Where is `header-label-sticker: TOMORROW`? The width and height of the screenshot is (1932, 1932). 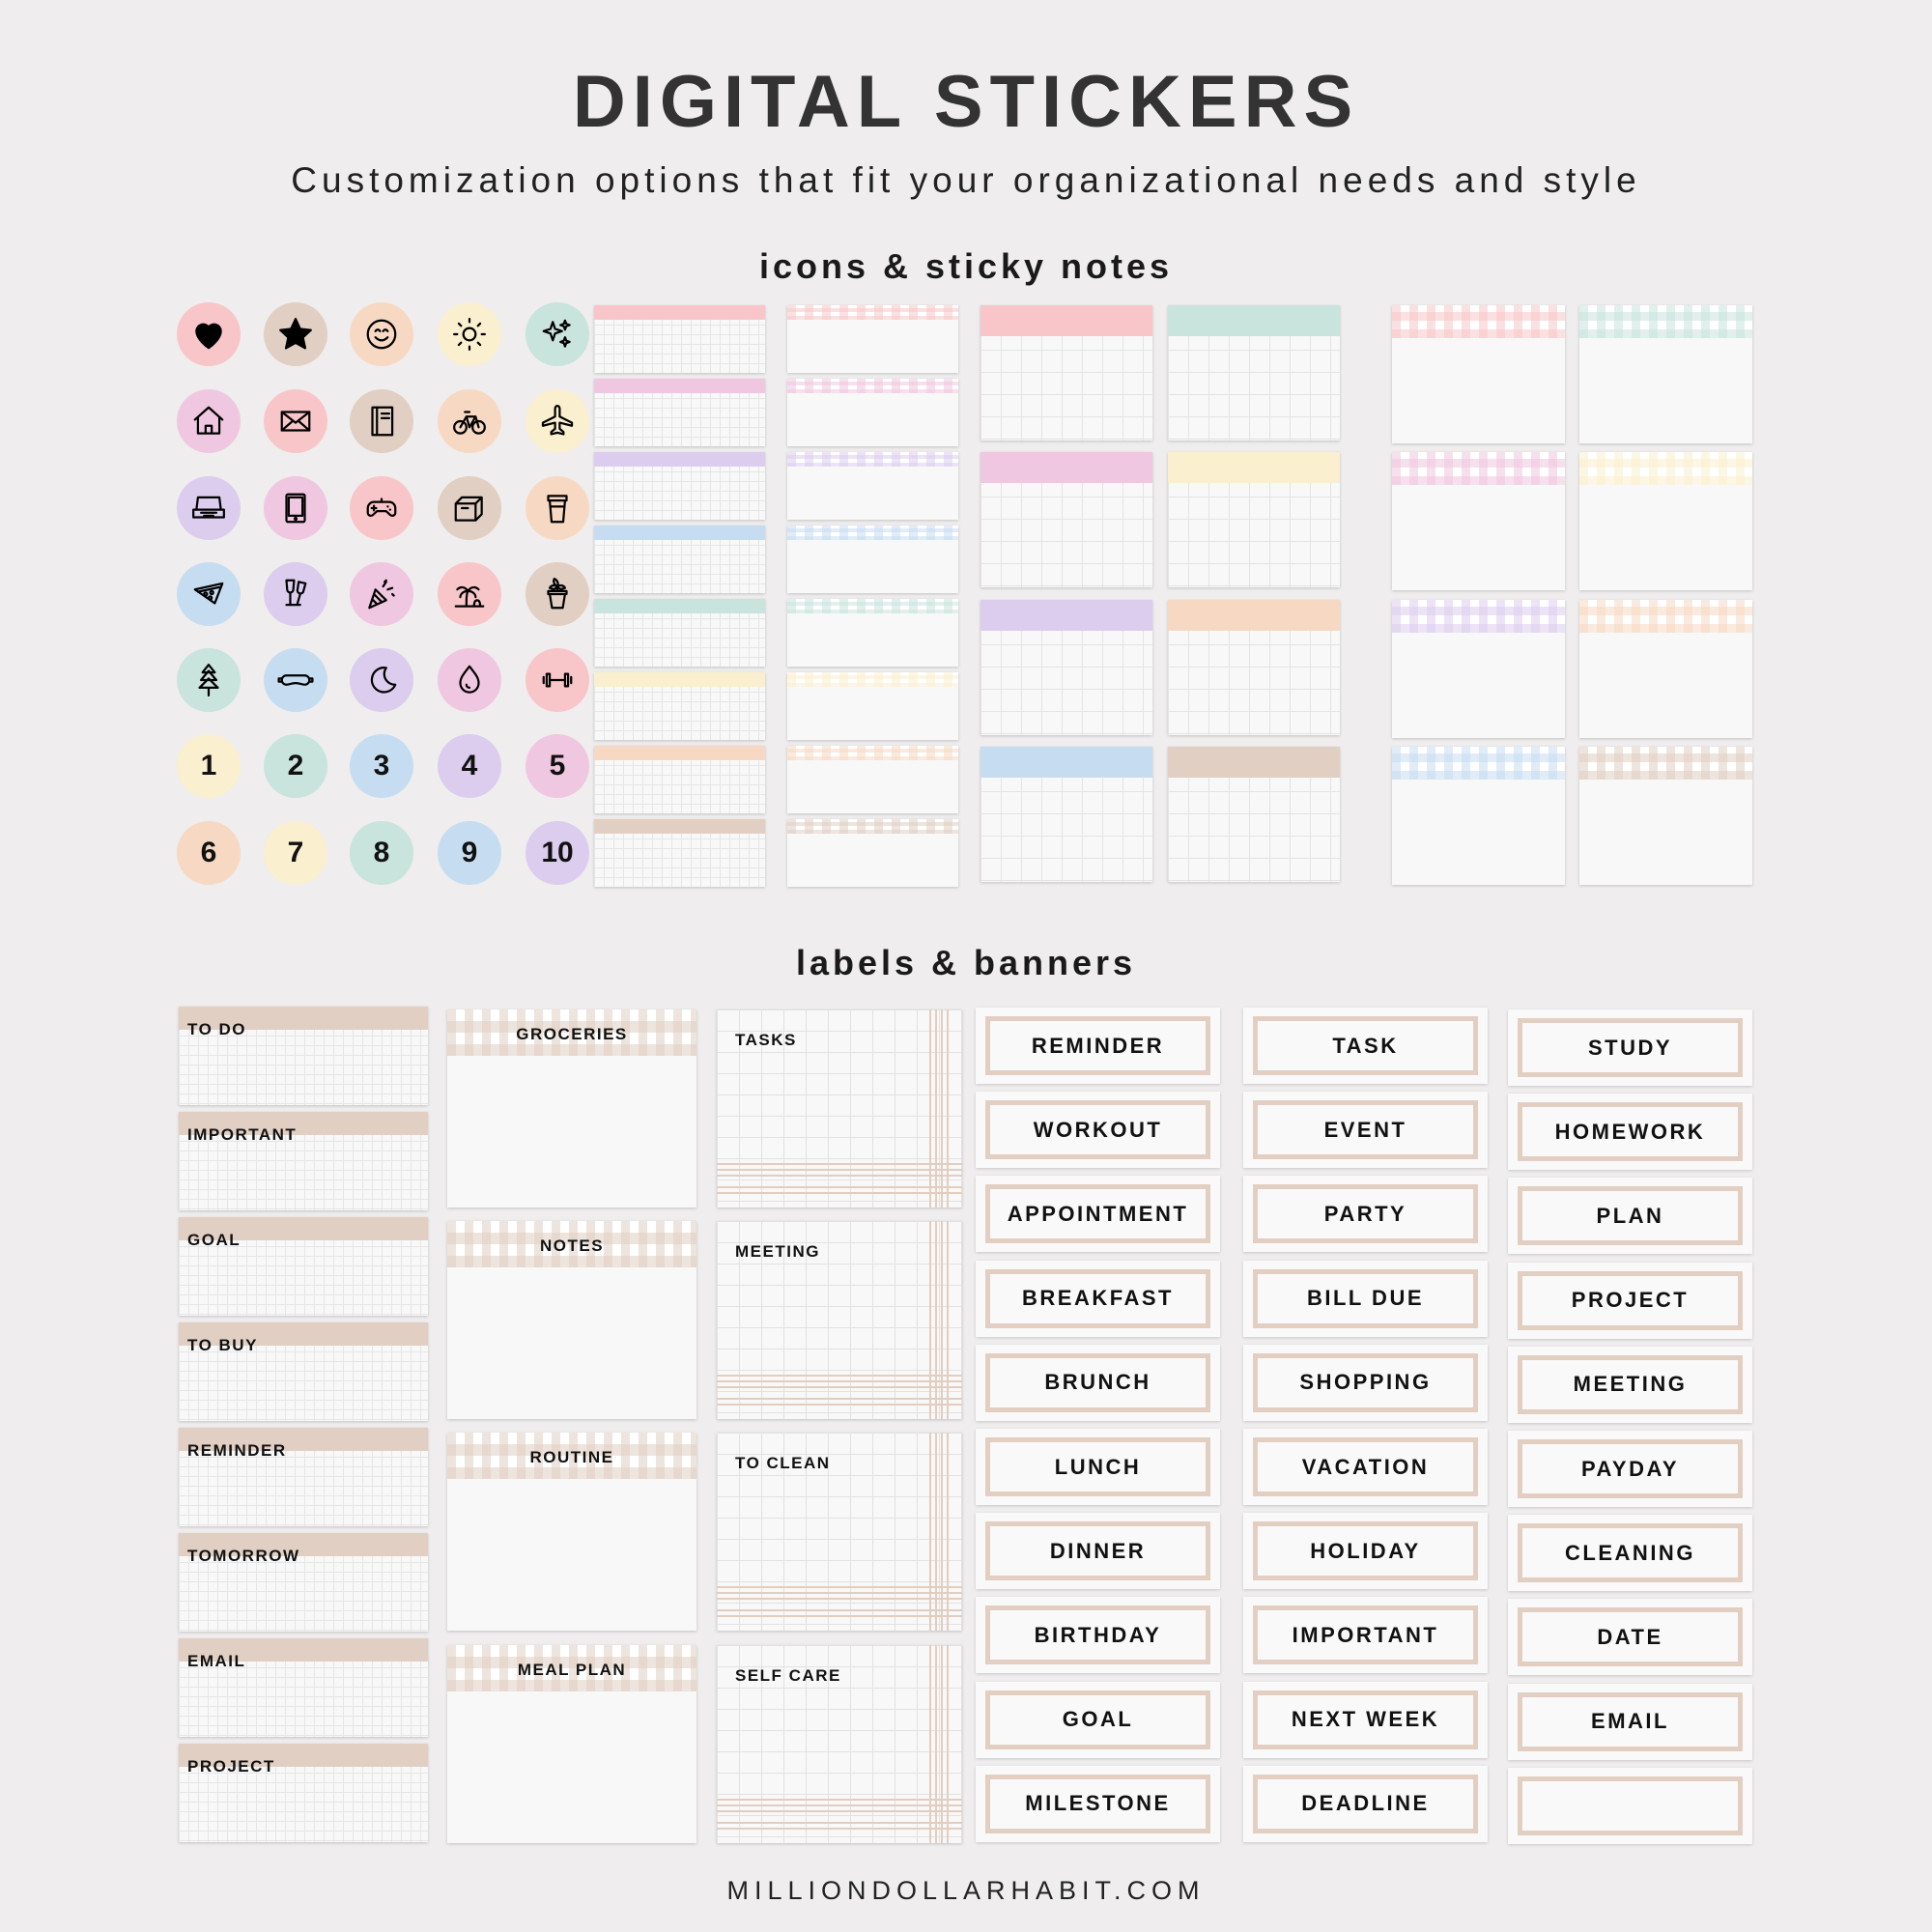
header-label-sticker: TOMORROW is located at coordinates (303, 1582).